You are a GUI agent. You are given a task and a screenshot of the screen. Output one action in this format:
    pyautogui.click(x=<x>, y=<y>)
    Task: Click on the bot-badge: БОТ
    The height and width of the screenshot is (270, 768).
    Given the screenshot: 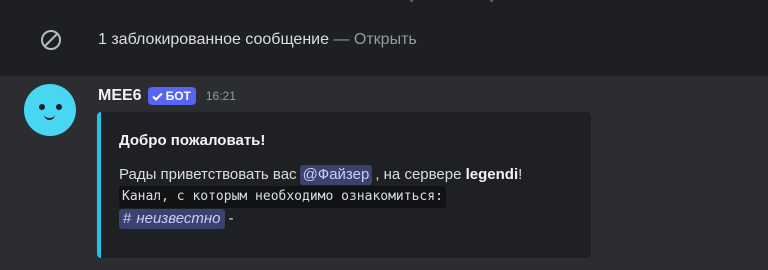 What is the action you would take?
    pyautogui.click(x=171, y=96)
    